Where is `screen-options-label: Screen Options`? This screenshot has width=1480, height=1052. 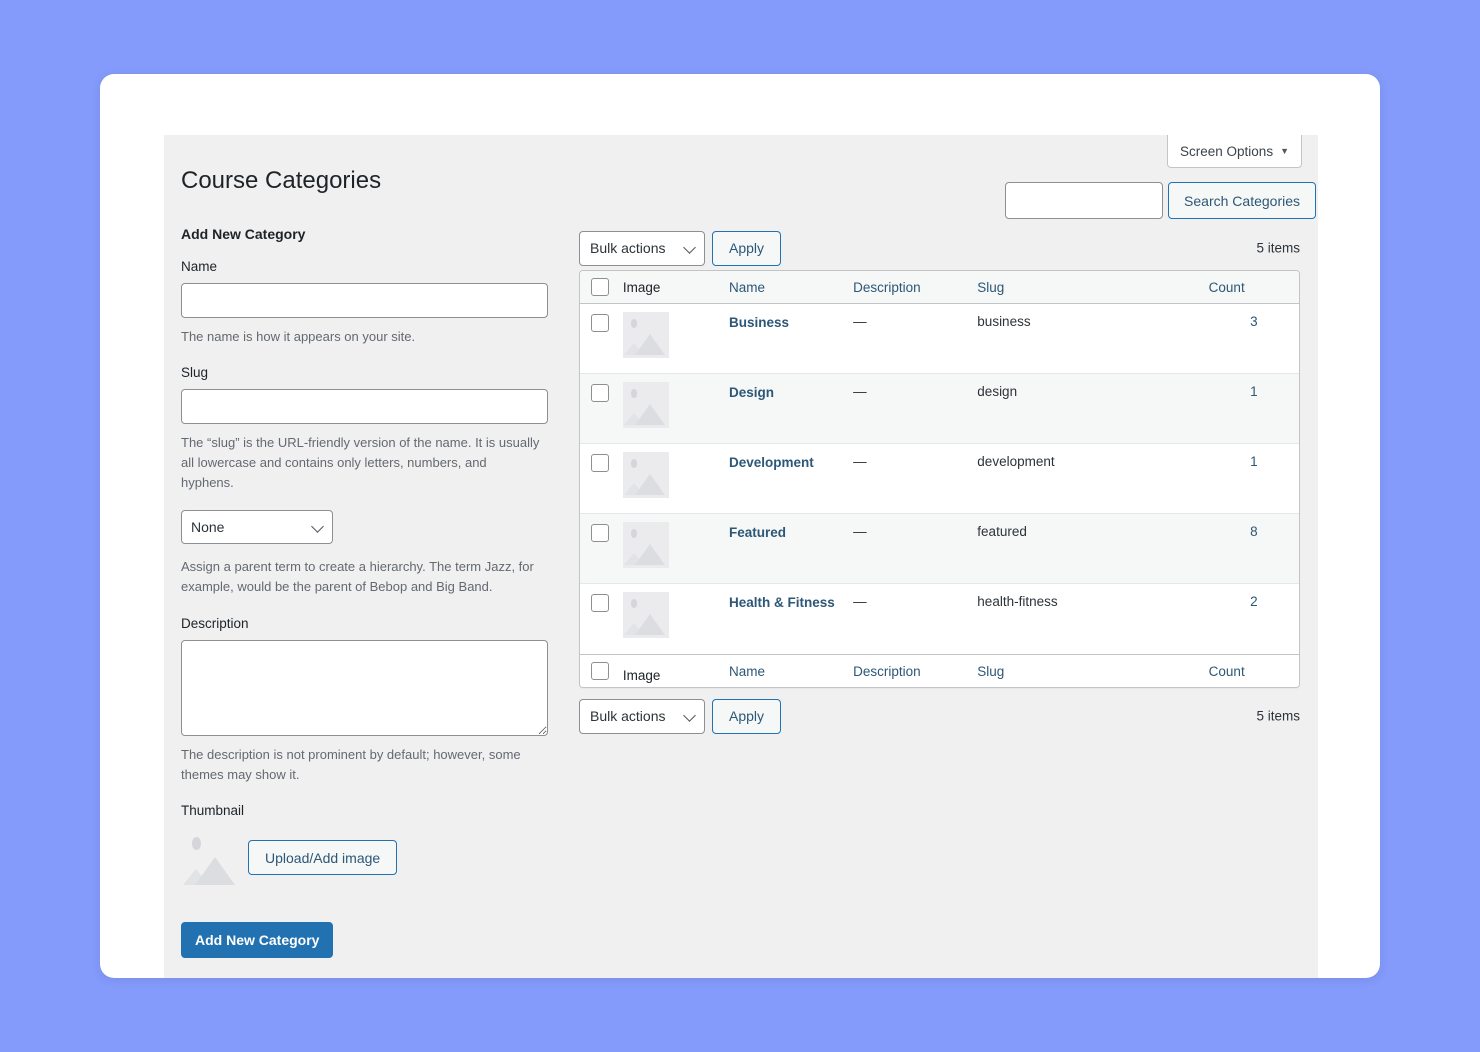 screen-options-label: Screen Options is located at coordinates (1227, 151).